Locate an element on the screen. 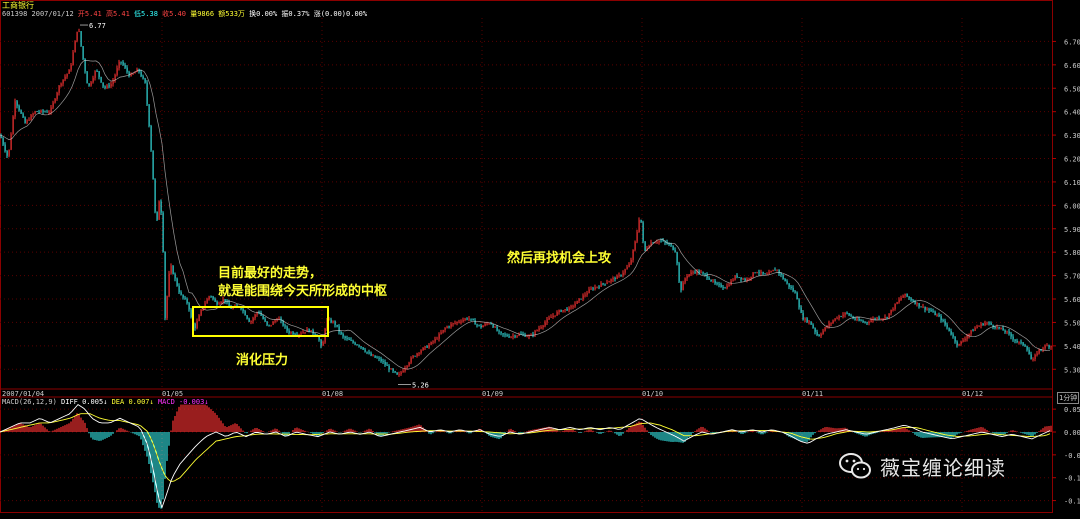 The image size is (1080, 519). price-tick-label: 5.80 is located at coordinates (1072, 253).